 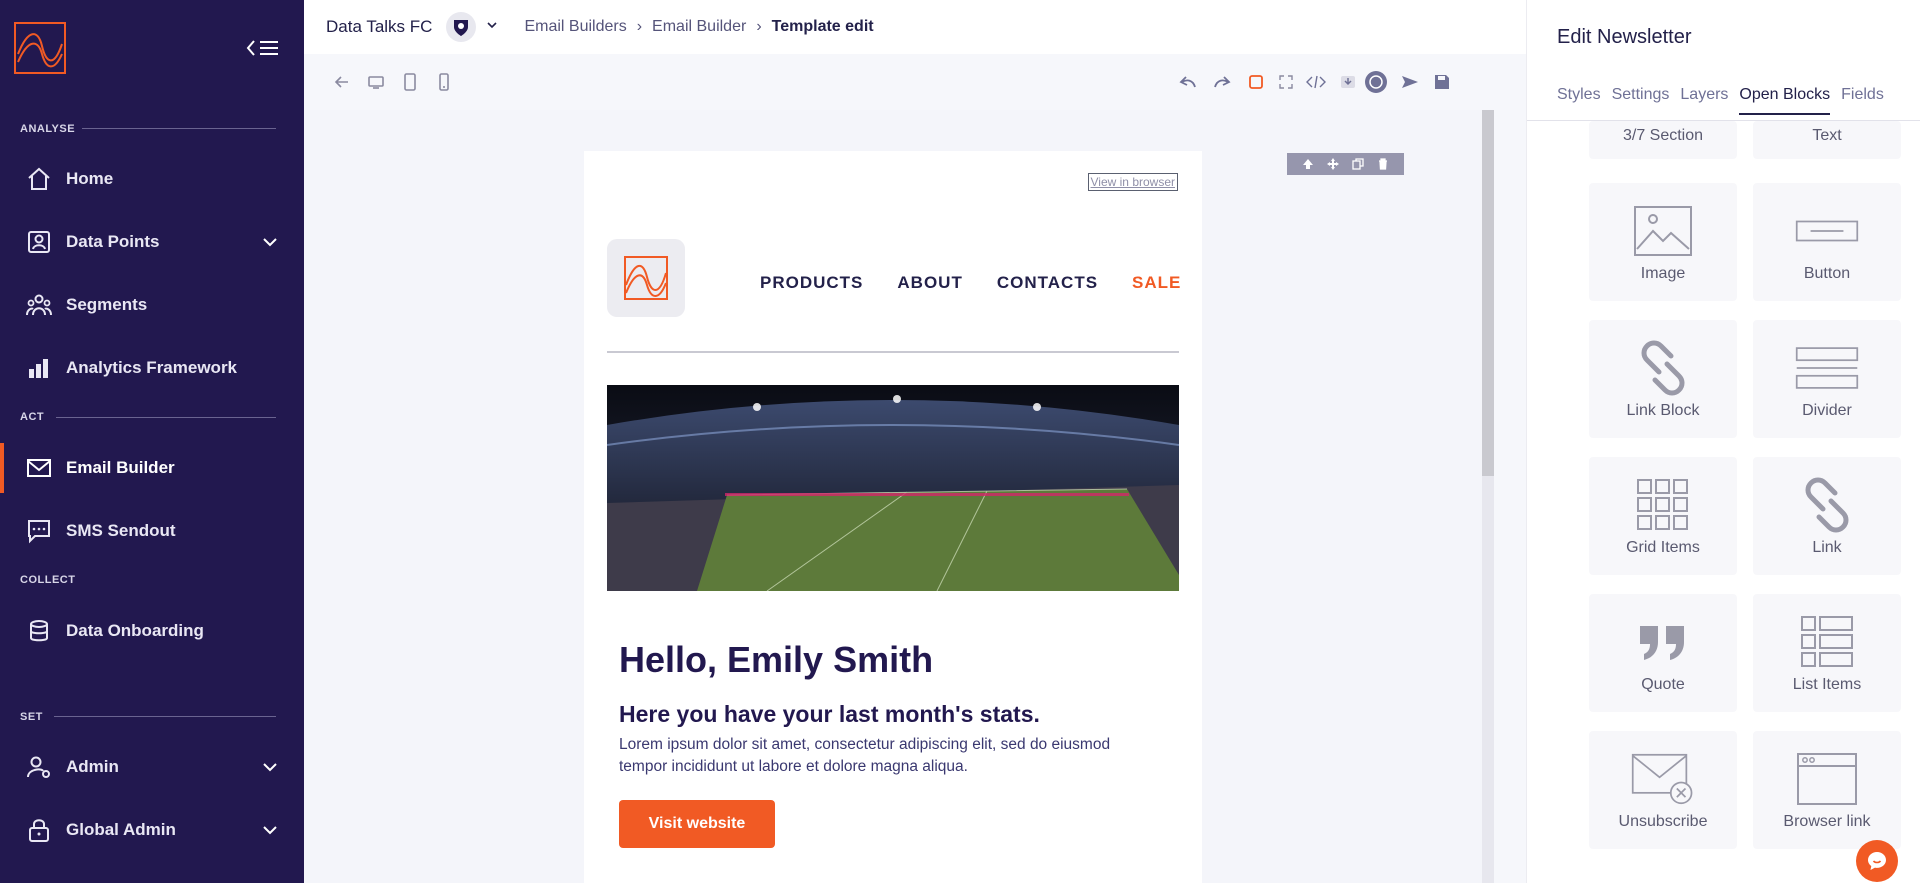 I want to click on block-unsubscribe: Unsubscribe, so click(x=1663, y=790).